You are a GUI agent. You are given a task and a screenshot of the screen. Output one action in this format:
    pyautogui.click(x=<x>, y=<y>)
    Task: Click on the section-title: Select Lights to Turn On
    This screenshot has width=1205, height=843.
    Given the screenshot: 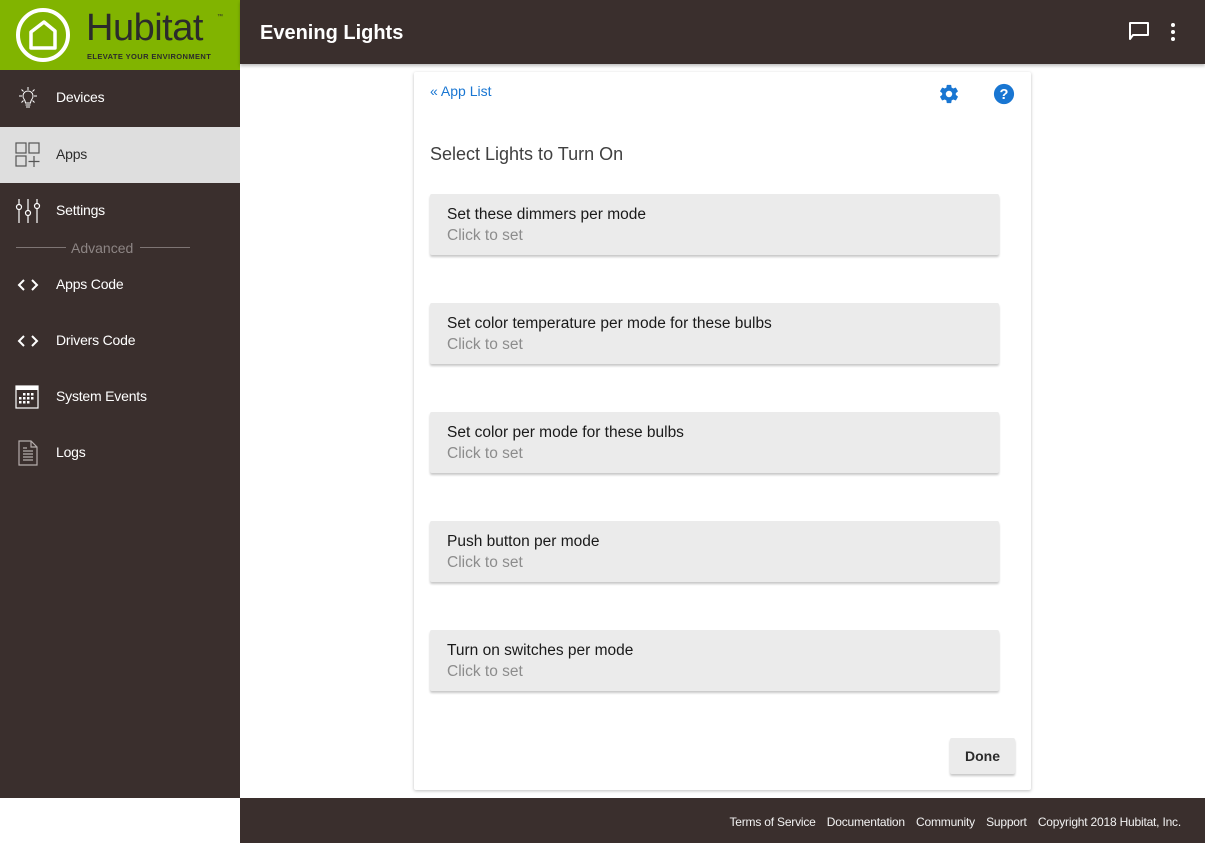 What is the action you would take?
    pyautogui.click(x=527, y=154)
    